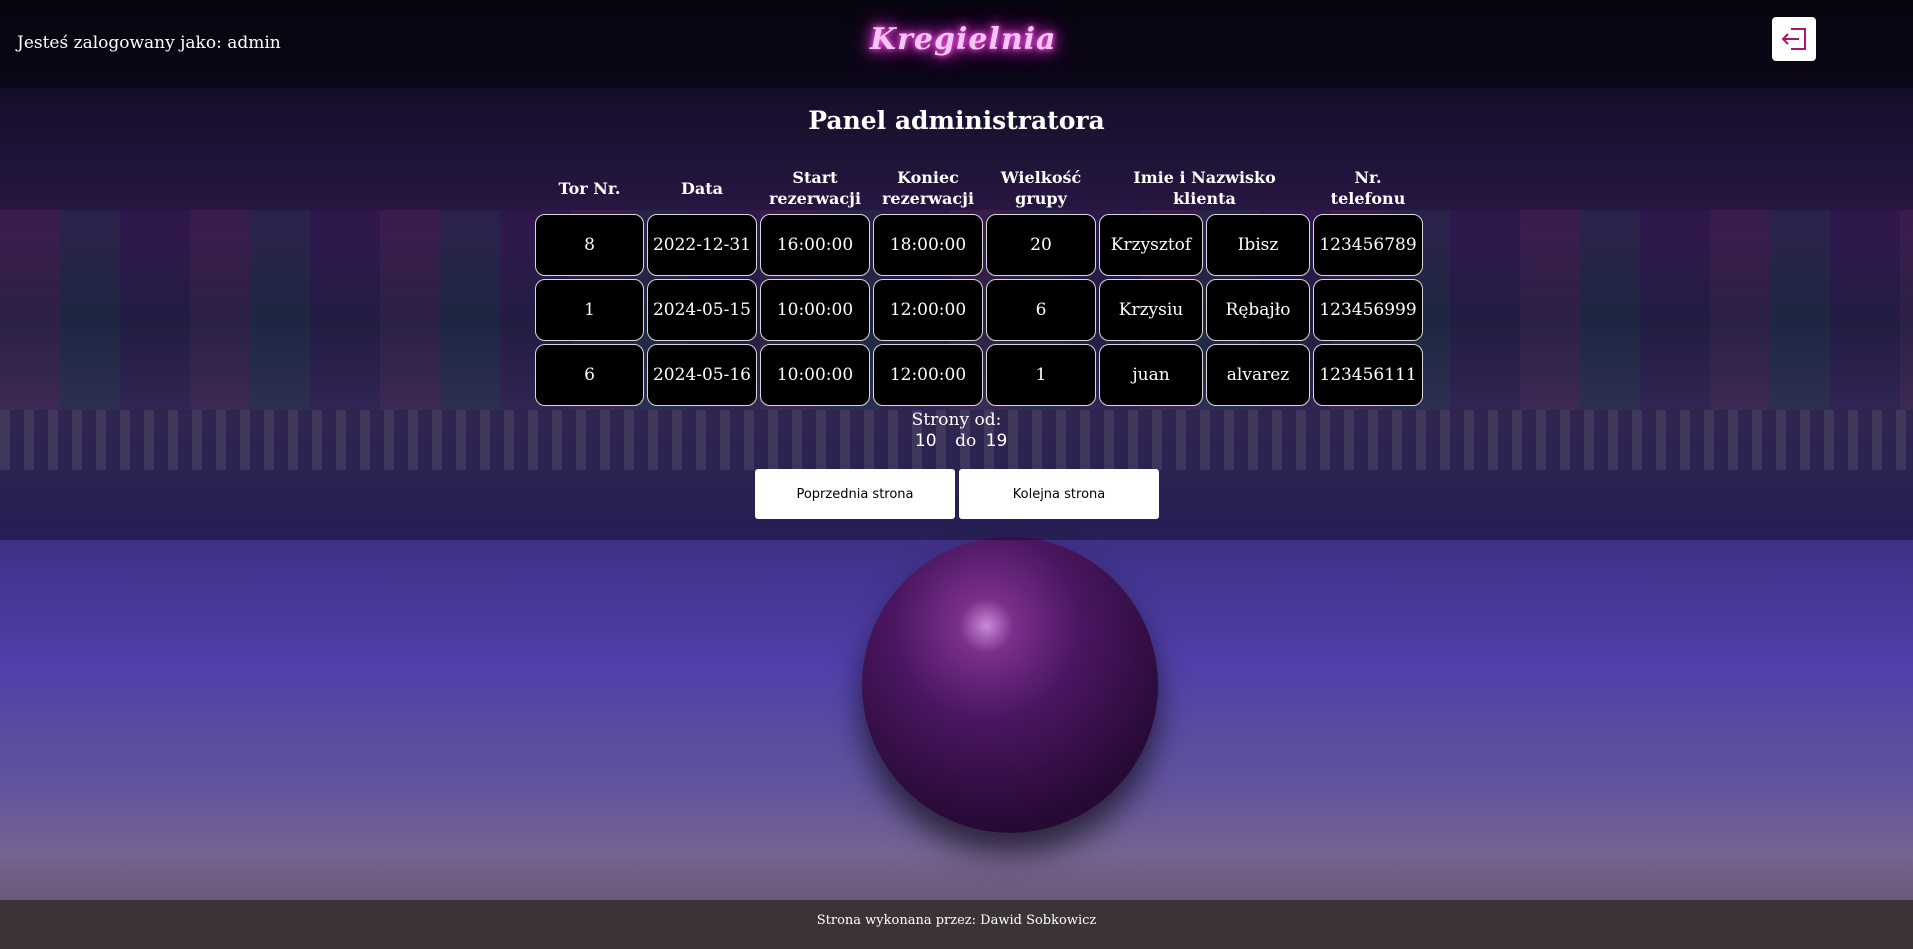 The image size is (1913, 949). Describe the element at coordinates (589, 375) in the screenshot. I see `cell-lane: 6` at that location.